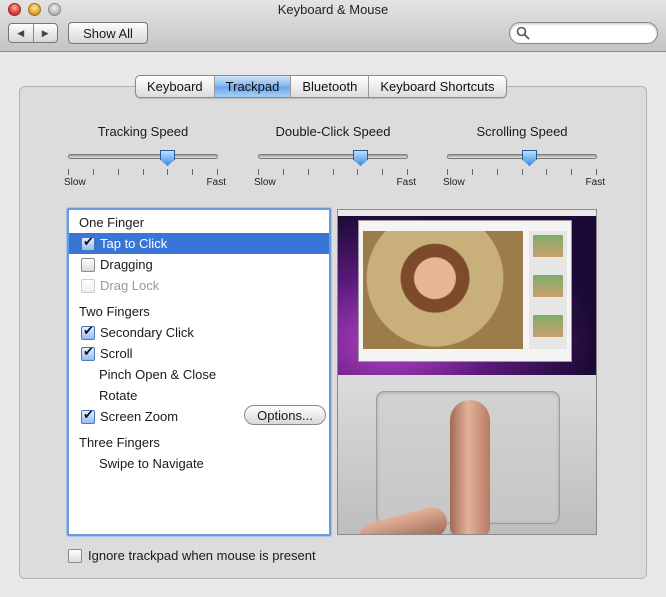  I want to click on screen-zoom-label: Screen Zoom, so click(139, 416).